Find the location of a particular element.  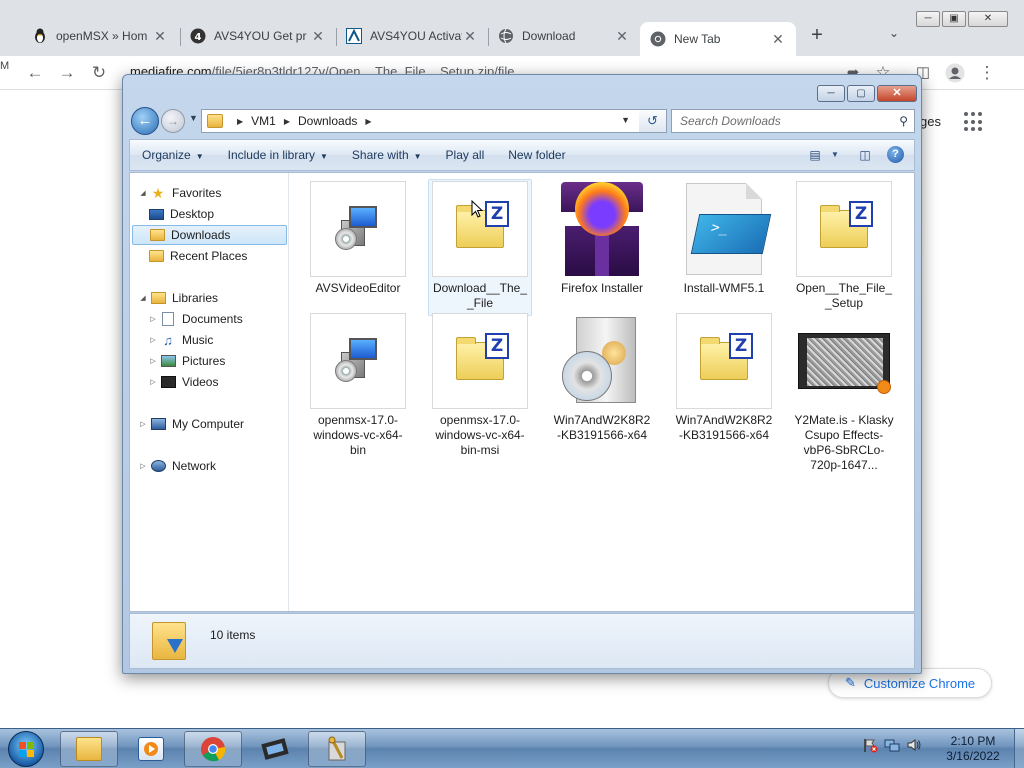

action-center-flag-icon is located at coordinates (870, 745).